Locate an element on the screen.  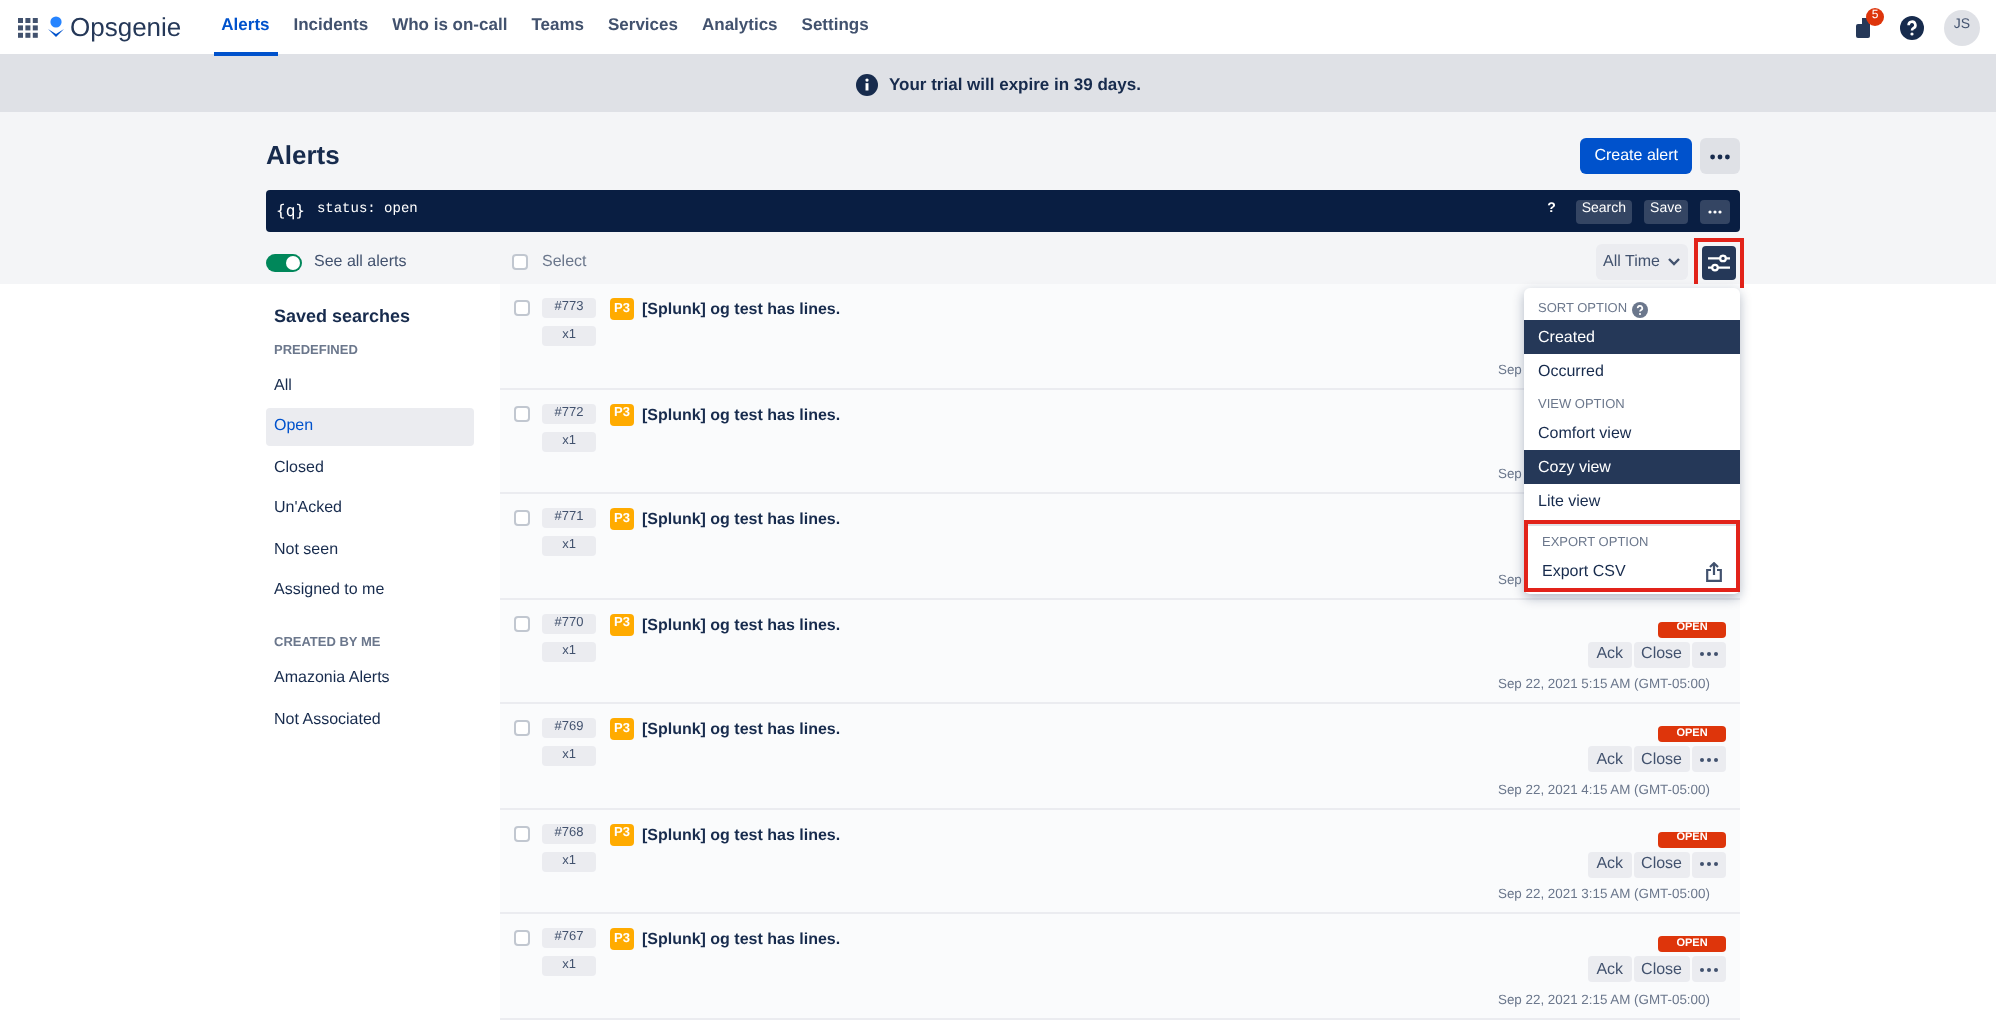
share-icon is located at coordinates (1714, 571).